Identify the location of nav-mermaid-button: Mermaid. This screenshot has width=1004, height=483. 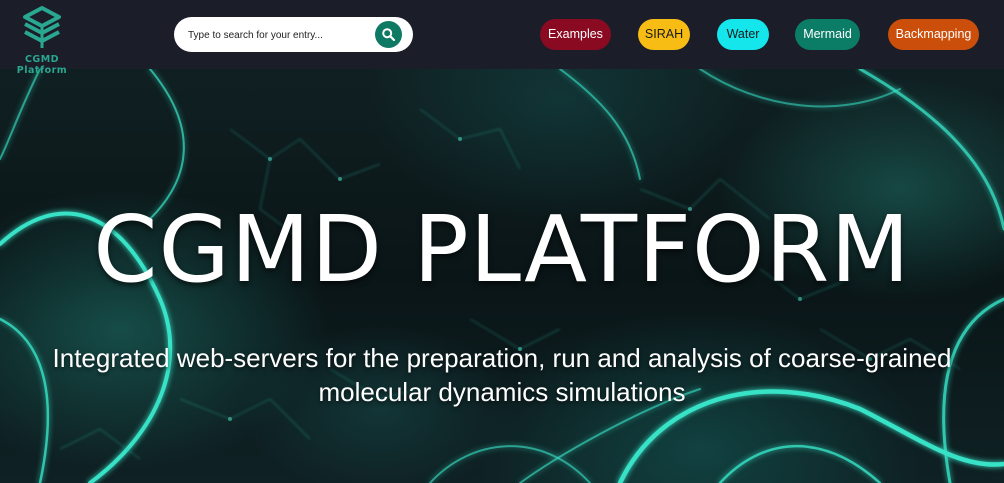
(827, 34).